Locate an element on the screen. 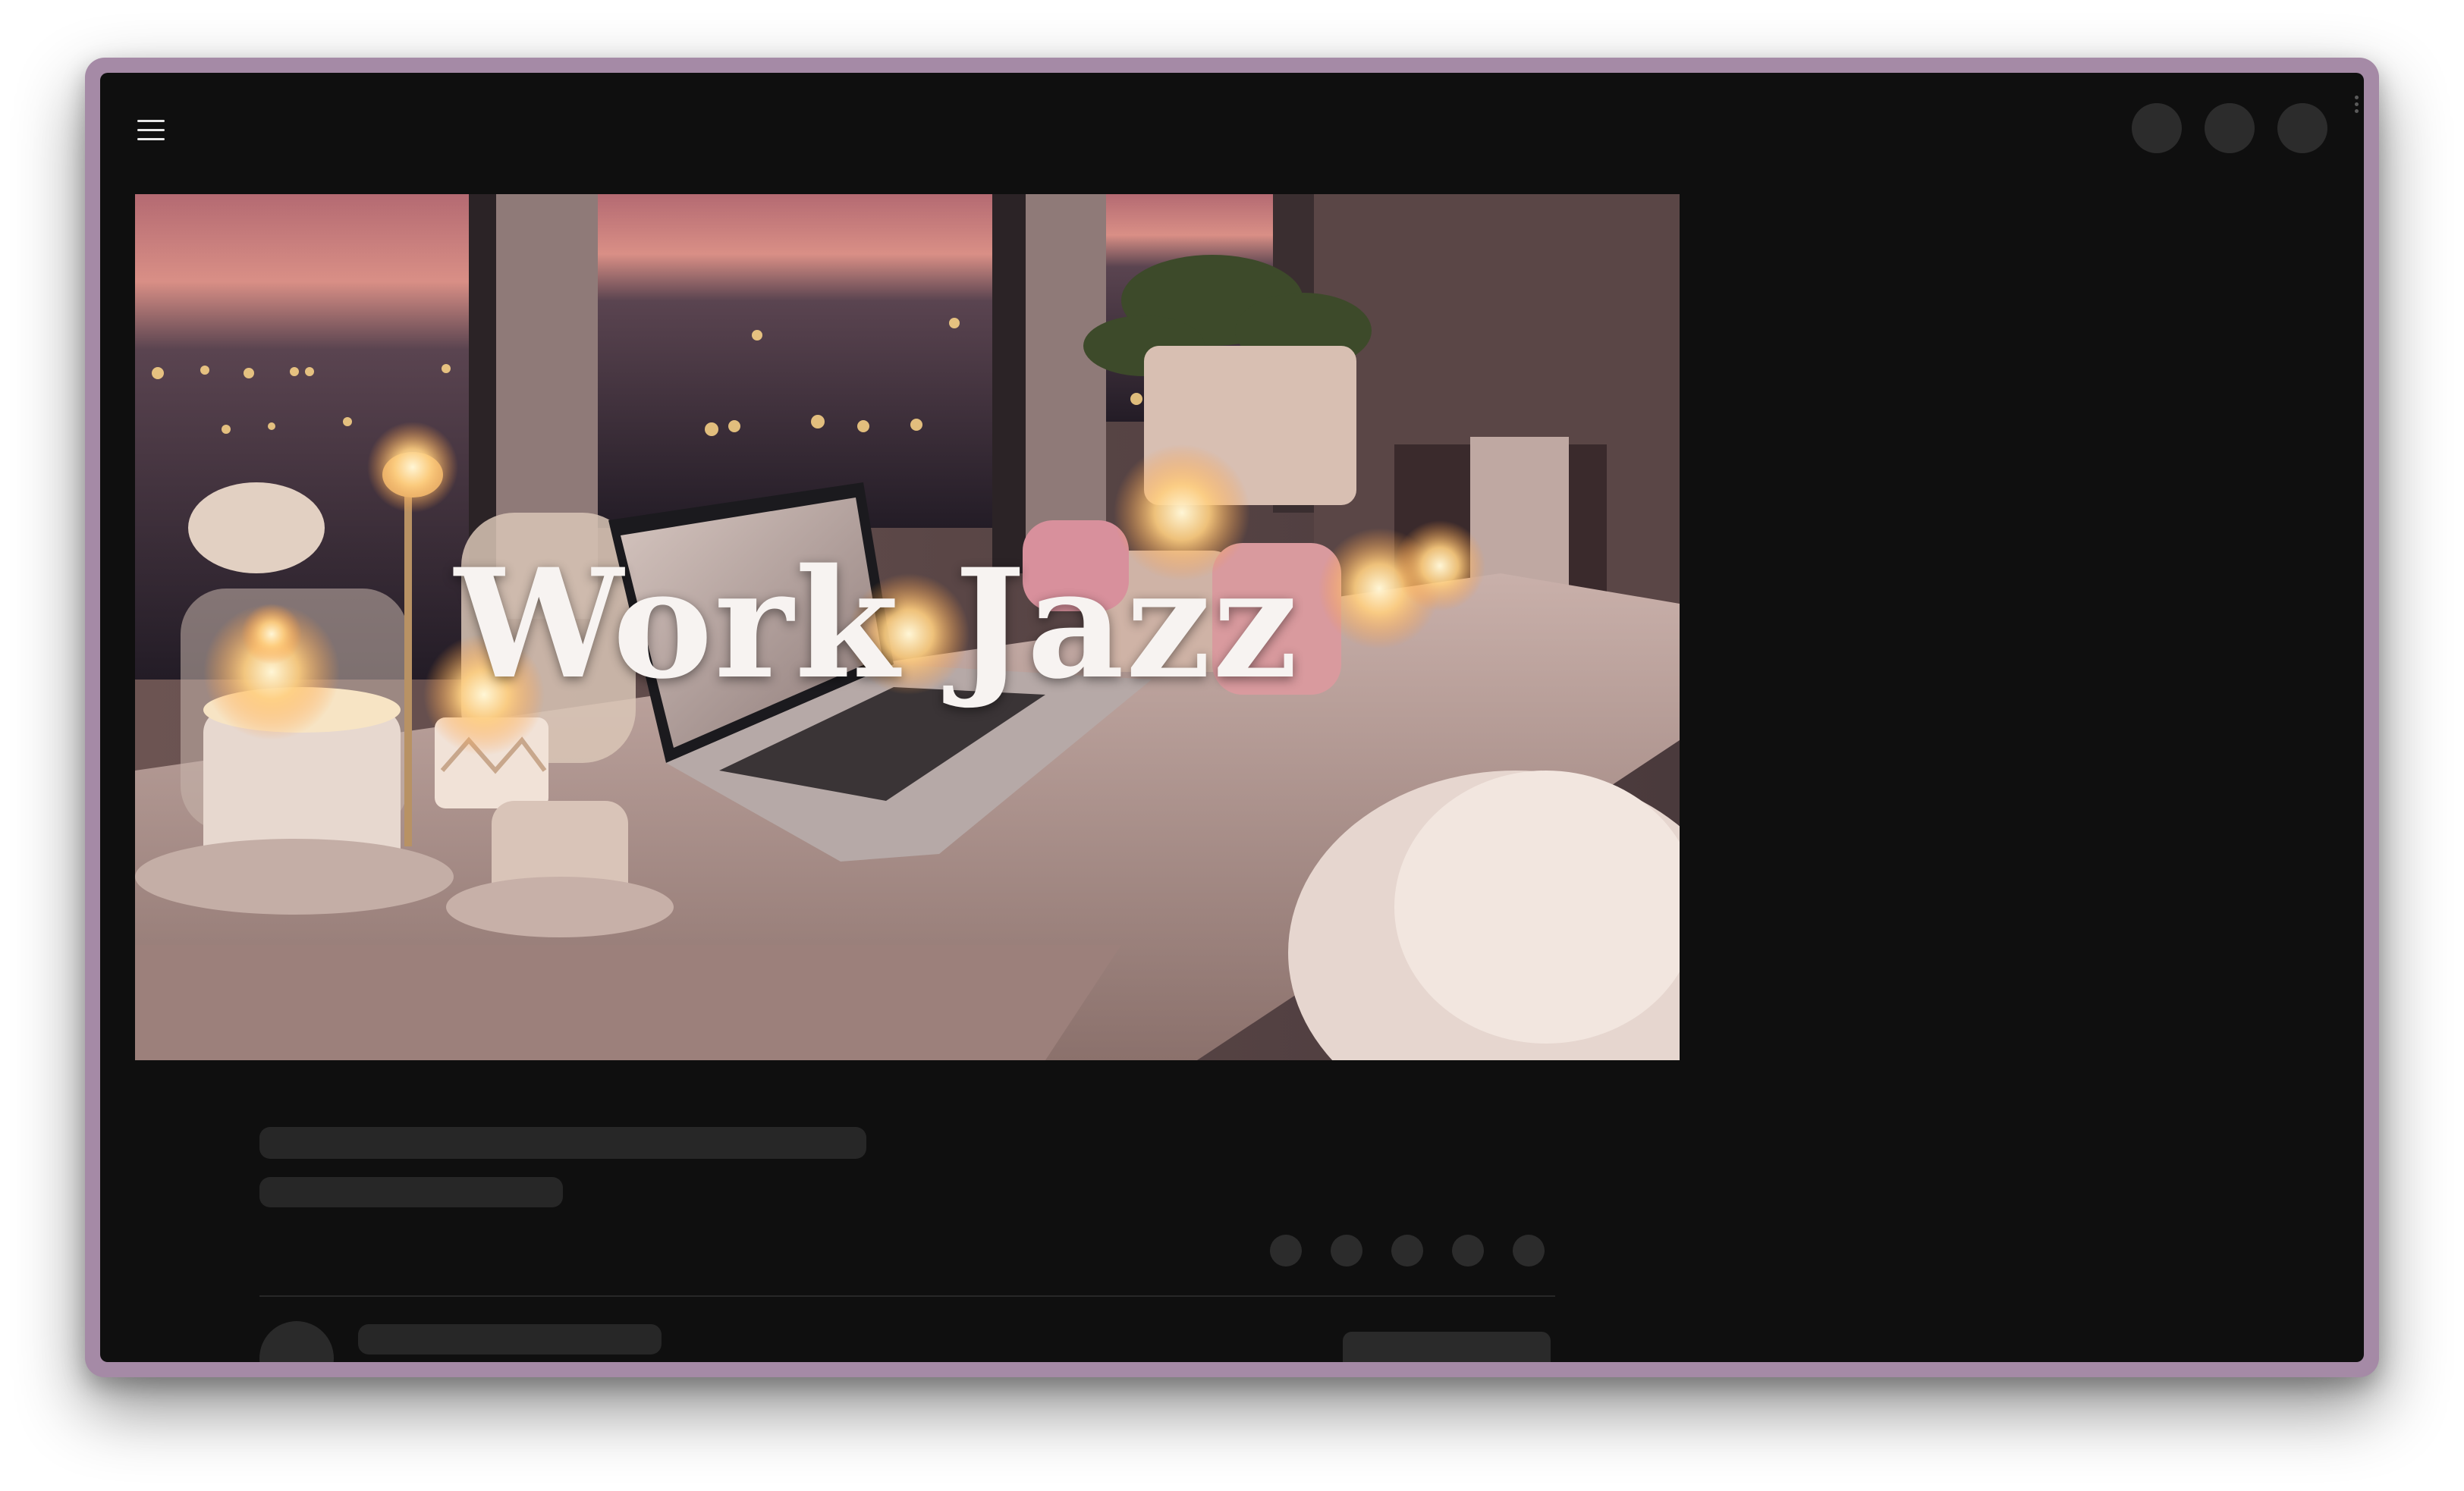 The width and height of the screenshot is (2464, 1491). content-divider is located at coordinates (907, 1296).